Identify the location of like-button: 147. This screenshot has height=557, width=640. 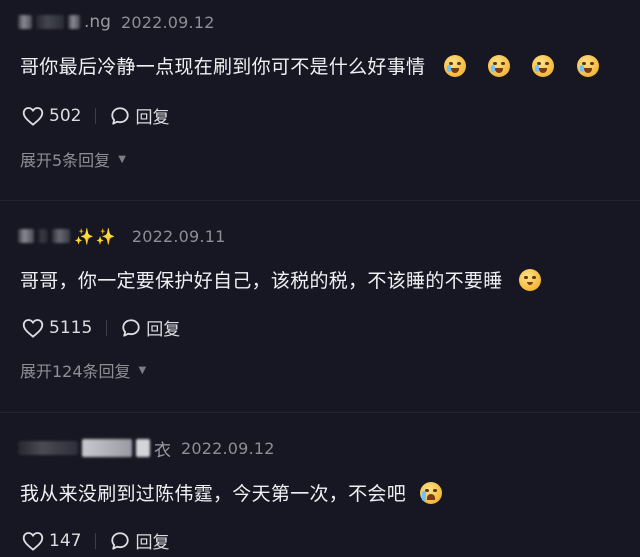
(58, 541).